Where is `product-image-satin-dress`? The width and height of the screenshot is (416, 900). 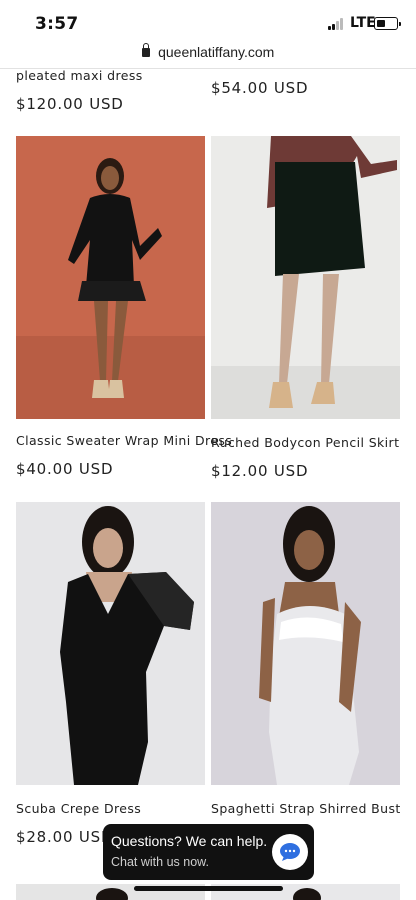
product-image-satin-dress is located at coordinates (305, 643).